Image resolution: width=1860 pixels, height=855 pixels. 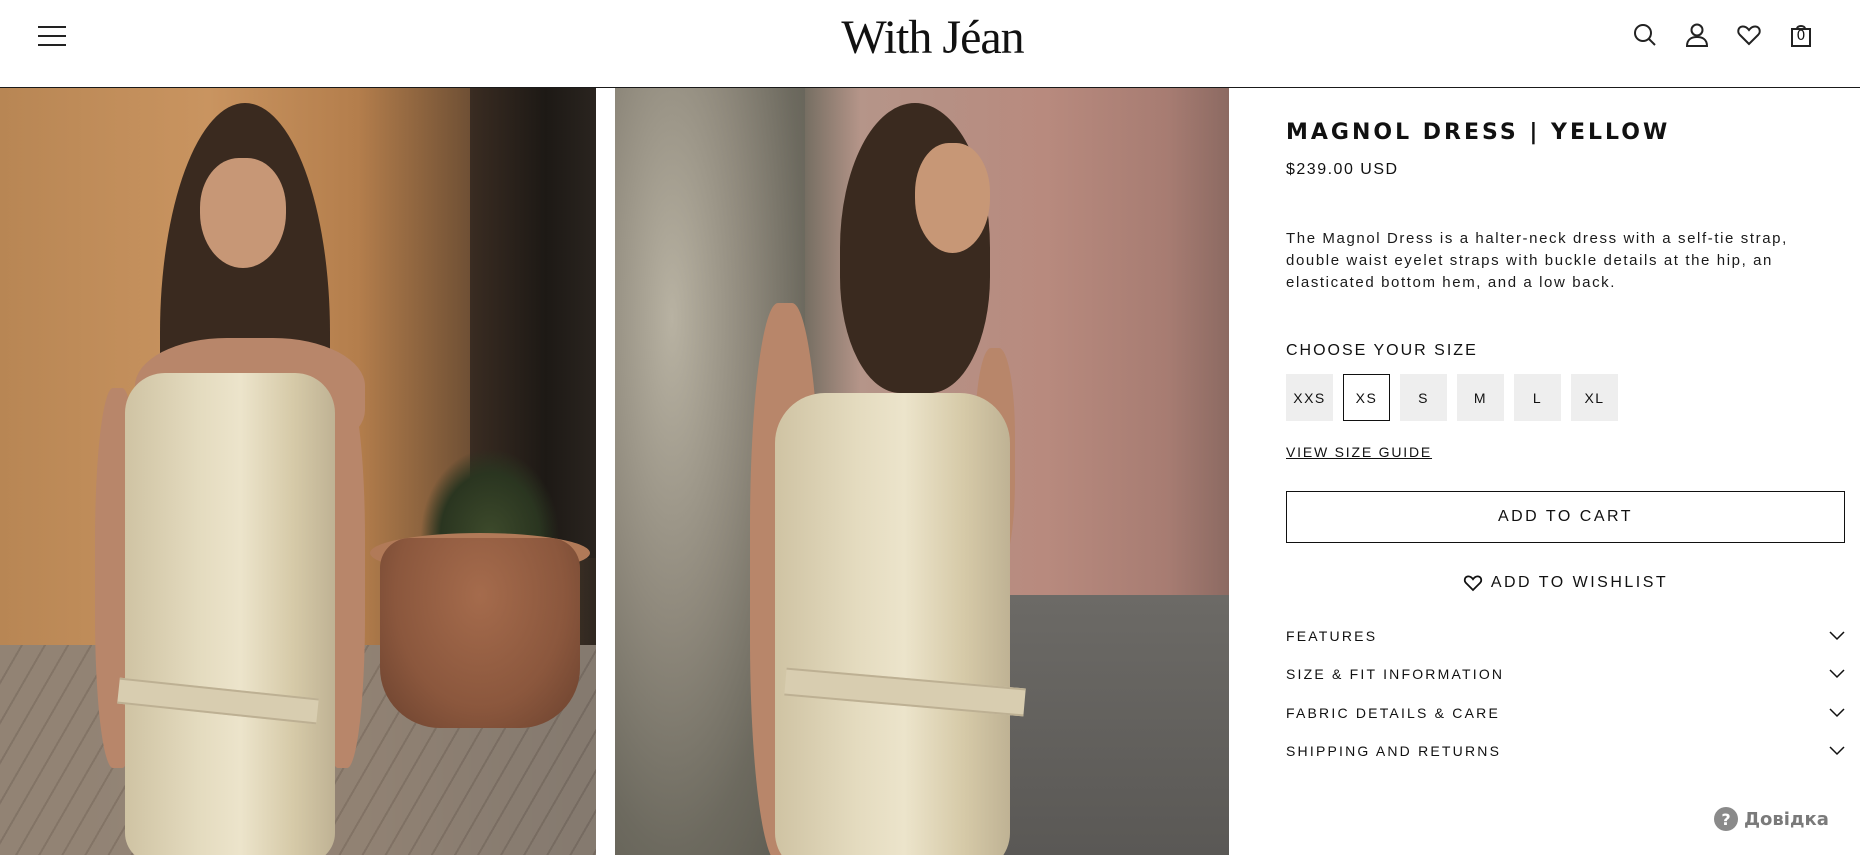 I want to click on header-icons: 0, so click(x=1723, y=35).